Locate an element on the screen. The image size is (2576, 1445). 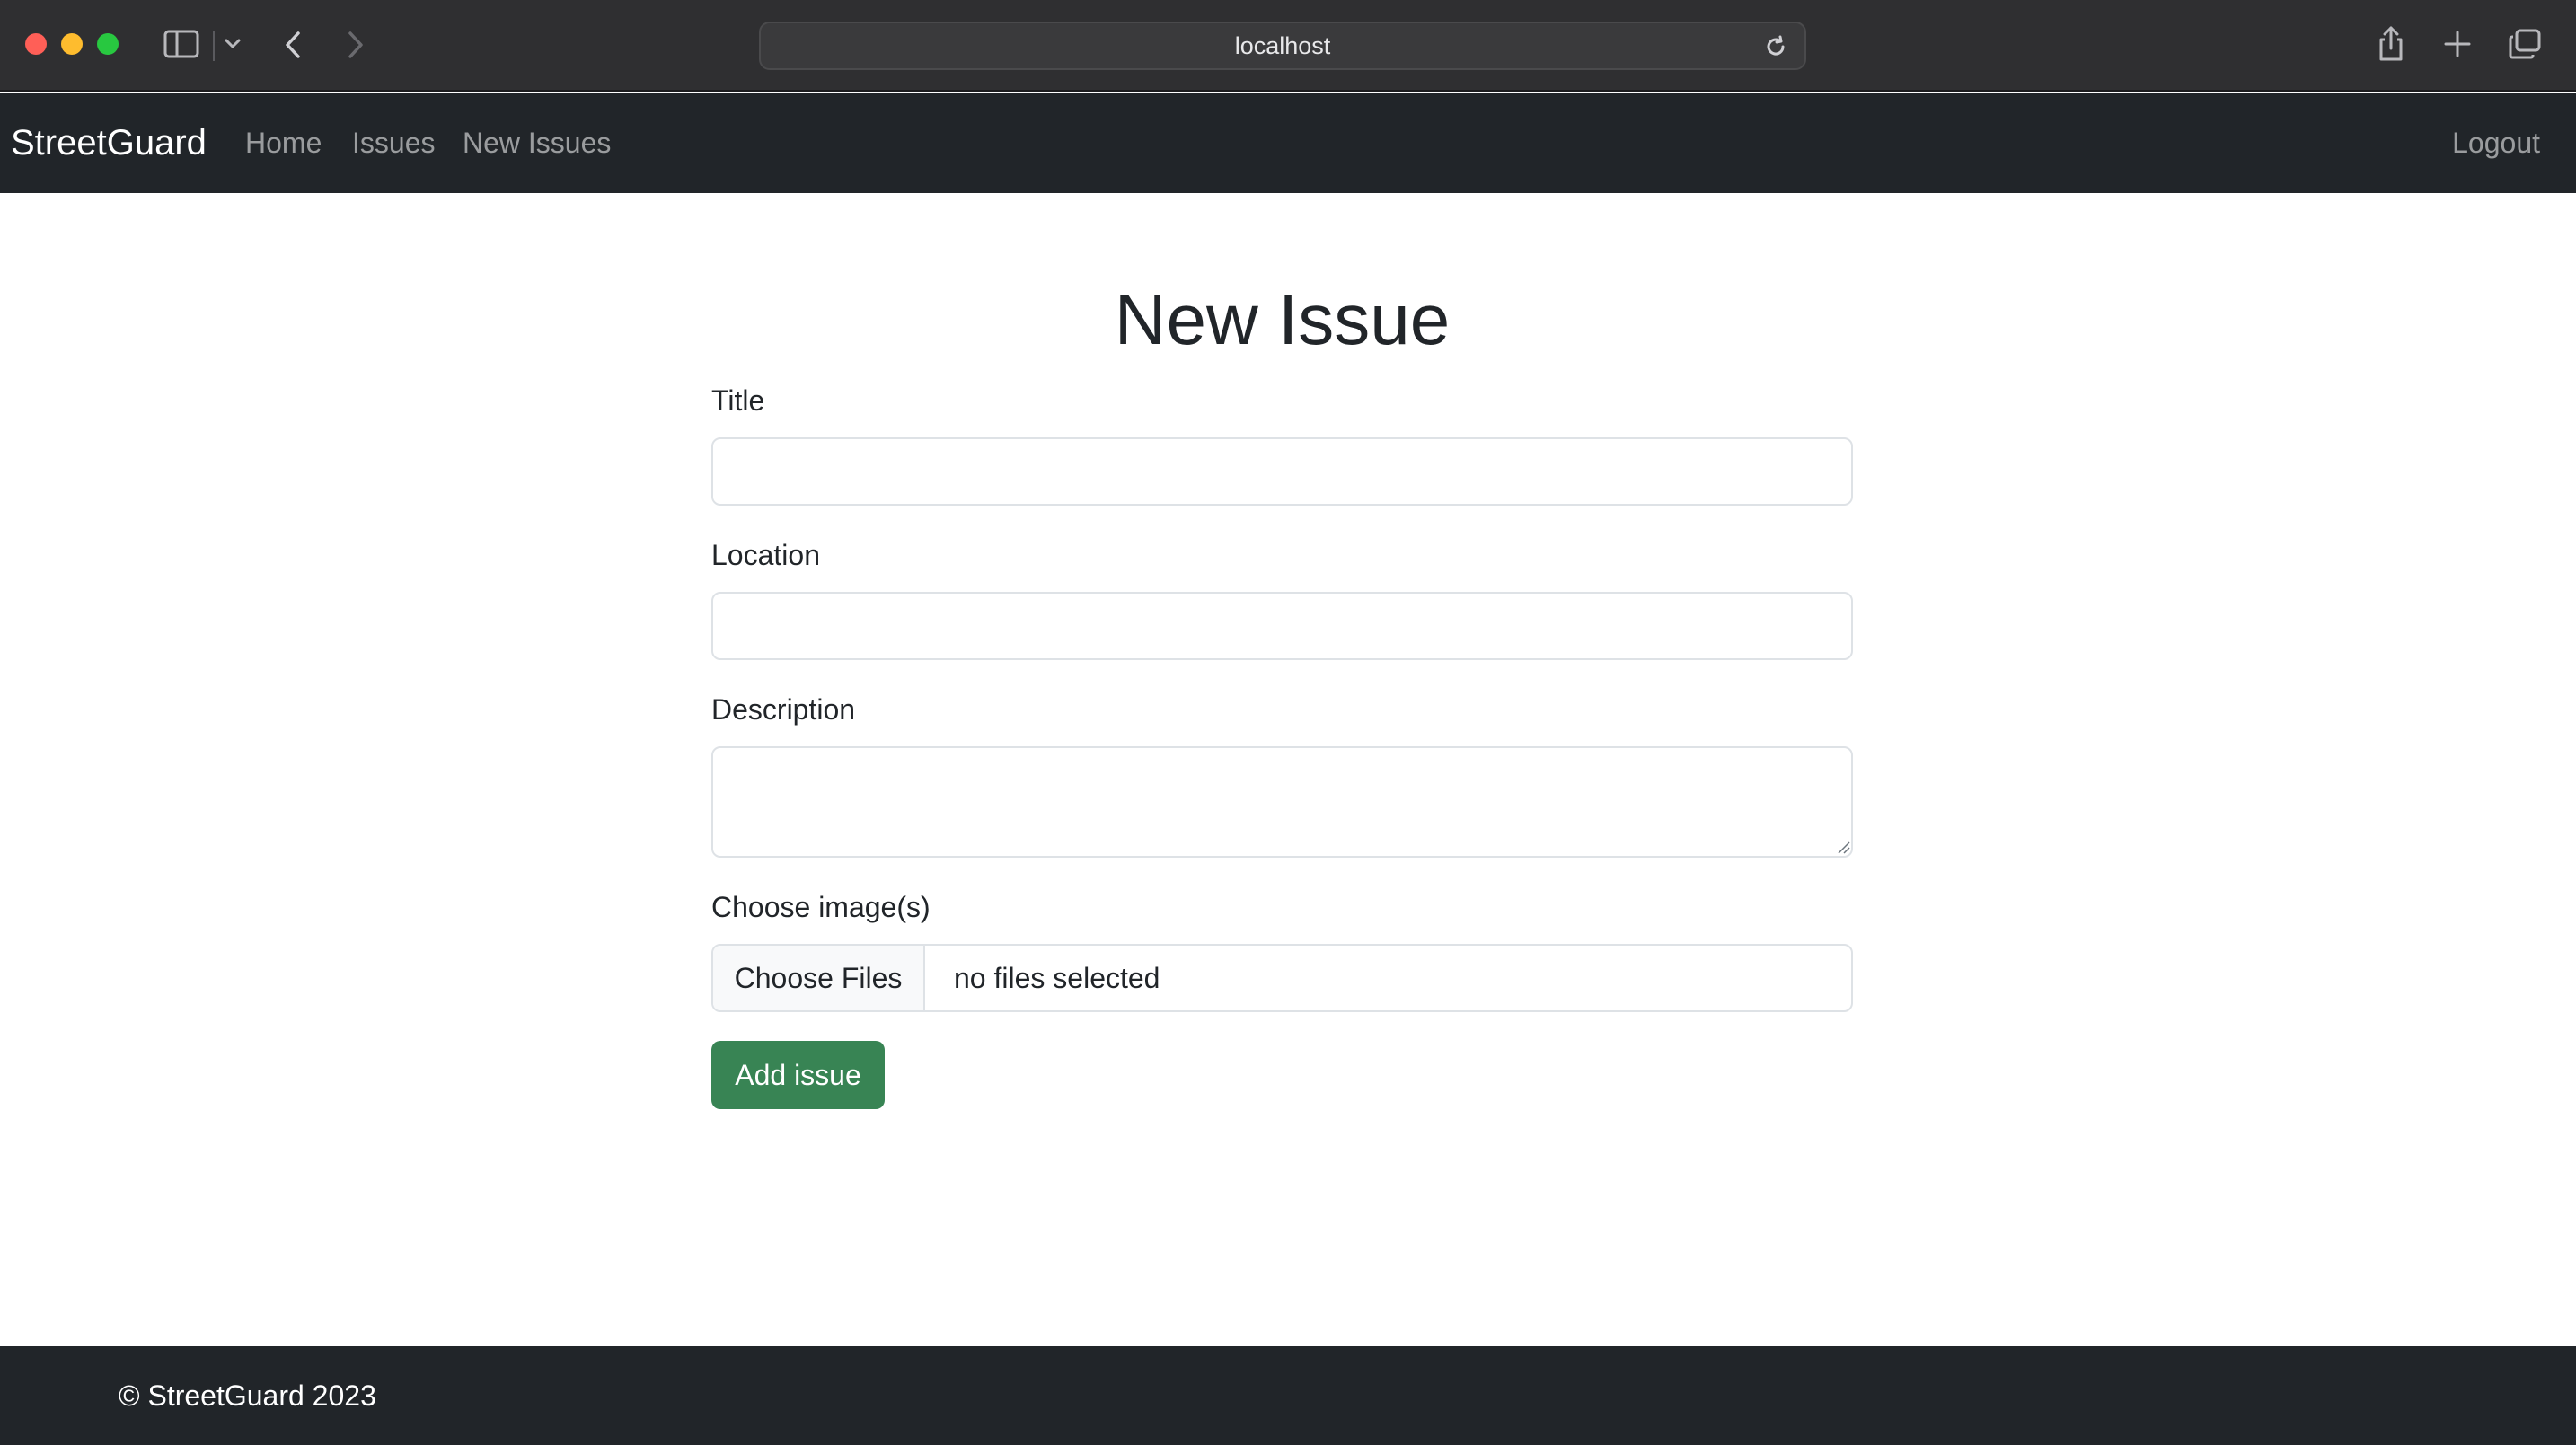
page-footer: © StreetGuard 2023 is located at coordinates (1288, 1395).